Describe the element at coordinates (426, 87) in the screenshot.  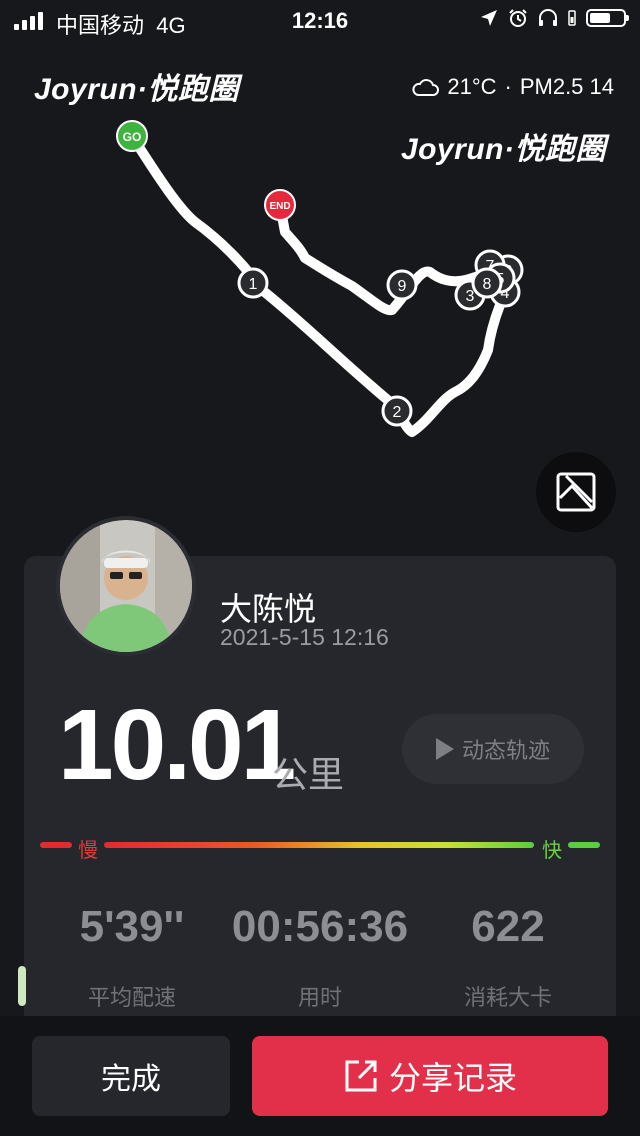
I see `cloud-icon` at that location.